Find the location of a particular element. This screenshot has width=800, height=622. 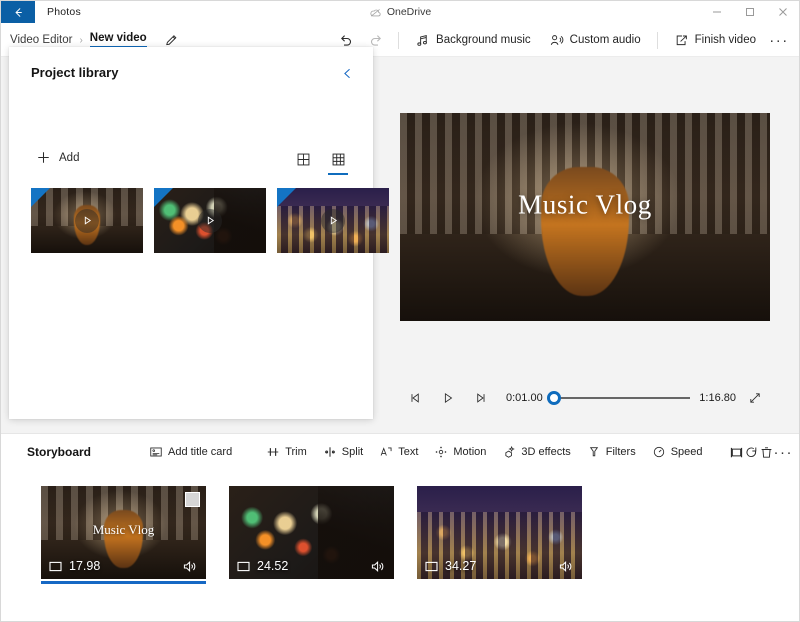

next-frame-button is located at coordinates (480, 398).